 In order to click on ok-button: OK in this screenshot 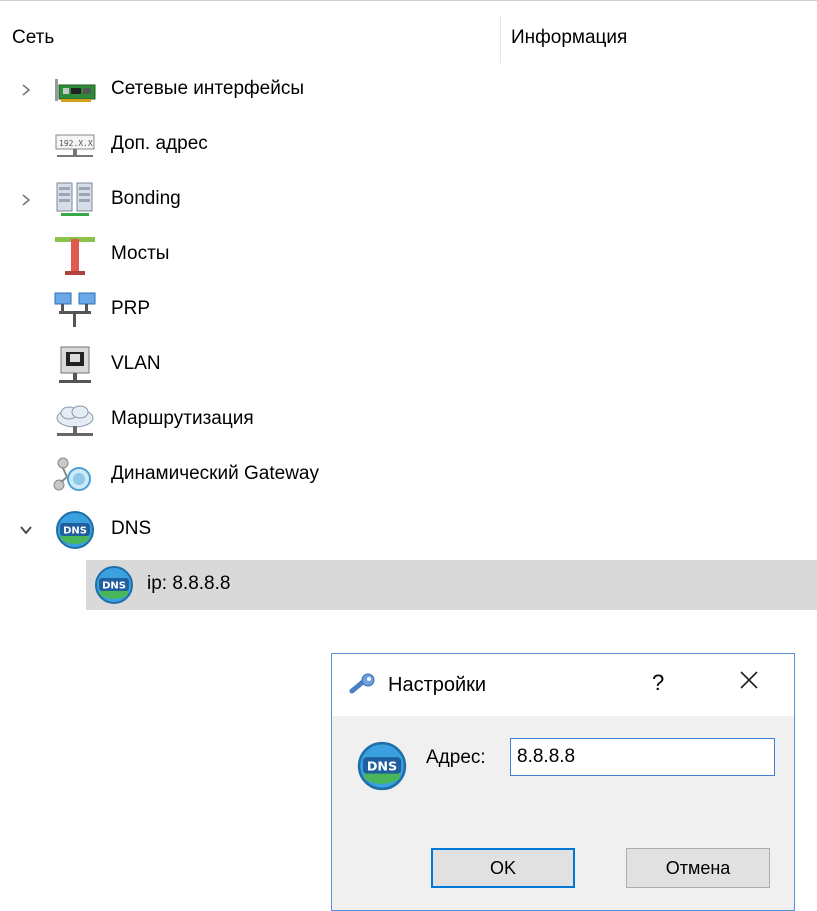, I will do `click(503, 868)`.